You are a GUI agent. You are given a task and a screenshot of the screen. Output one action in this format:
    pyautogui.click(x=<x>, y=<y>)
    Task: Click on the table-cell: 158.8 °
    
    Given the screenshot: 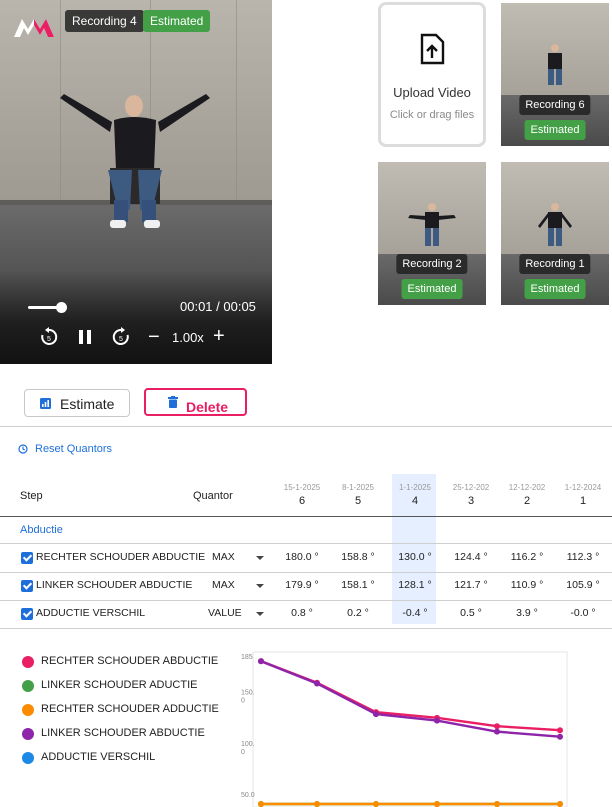 What is the action you would take?
    pyautogui.click(x=358, y=557)
    